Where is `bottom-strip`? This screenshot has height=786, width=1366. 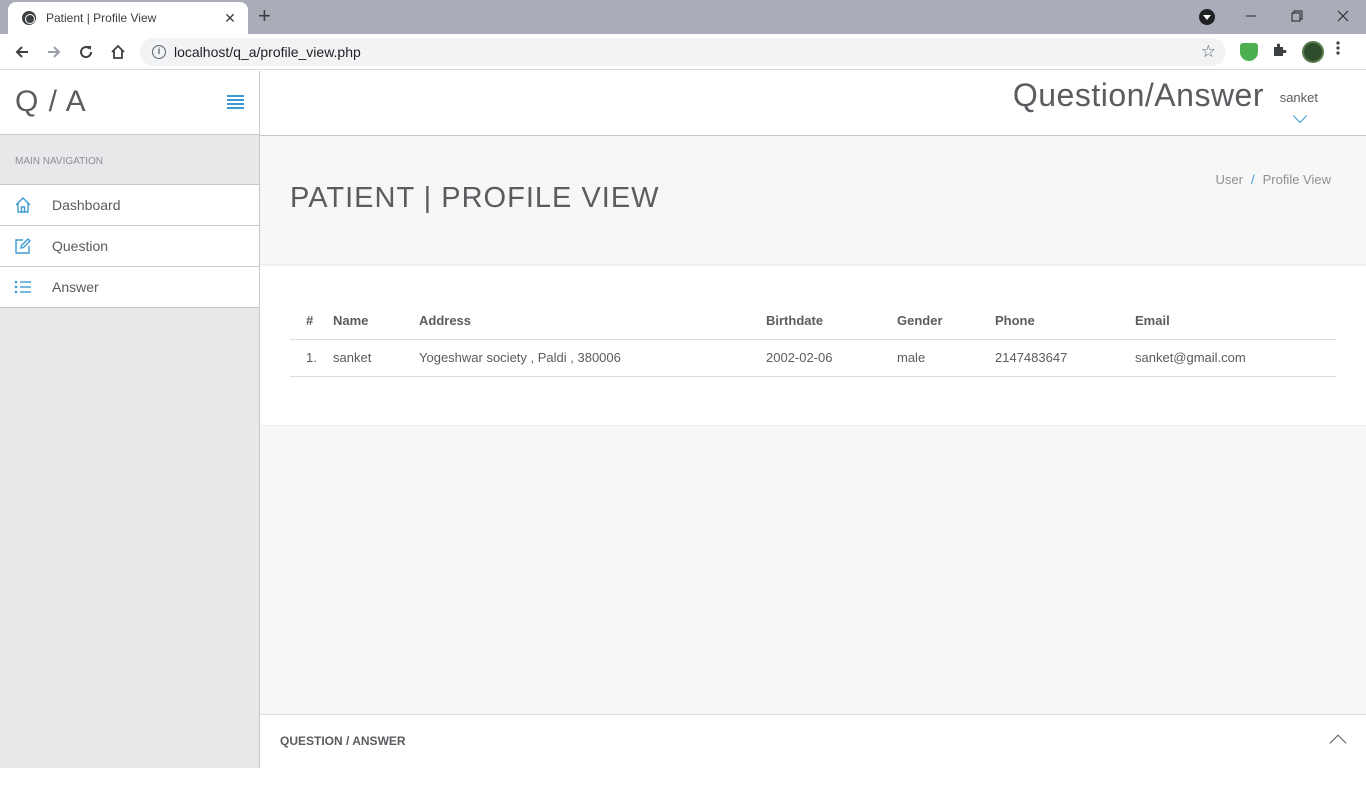 bottom-strip is located at coordinates (683, 777).